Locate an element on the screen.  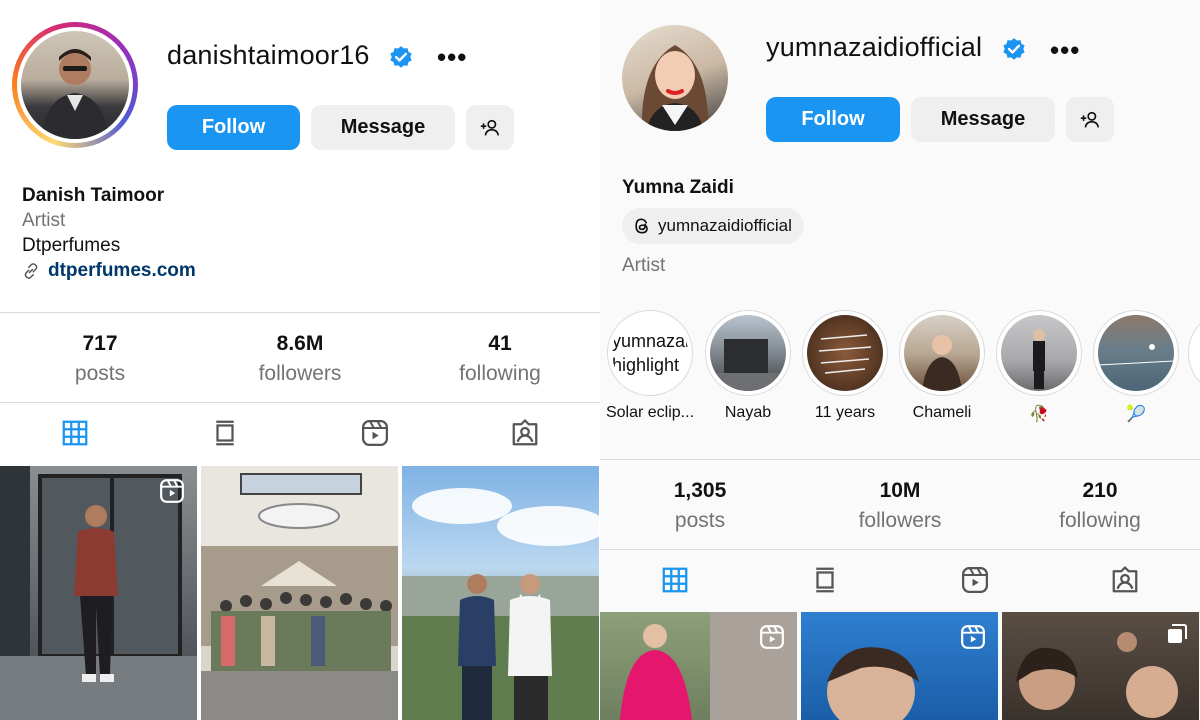
broken-image-alt: yumnazaidi highlight is located at coordinates (650, 353).